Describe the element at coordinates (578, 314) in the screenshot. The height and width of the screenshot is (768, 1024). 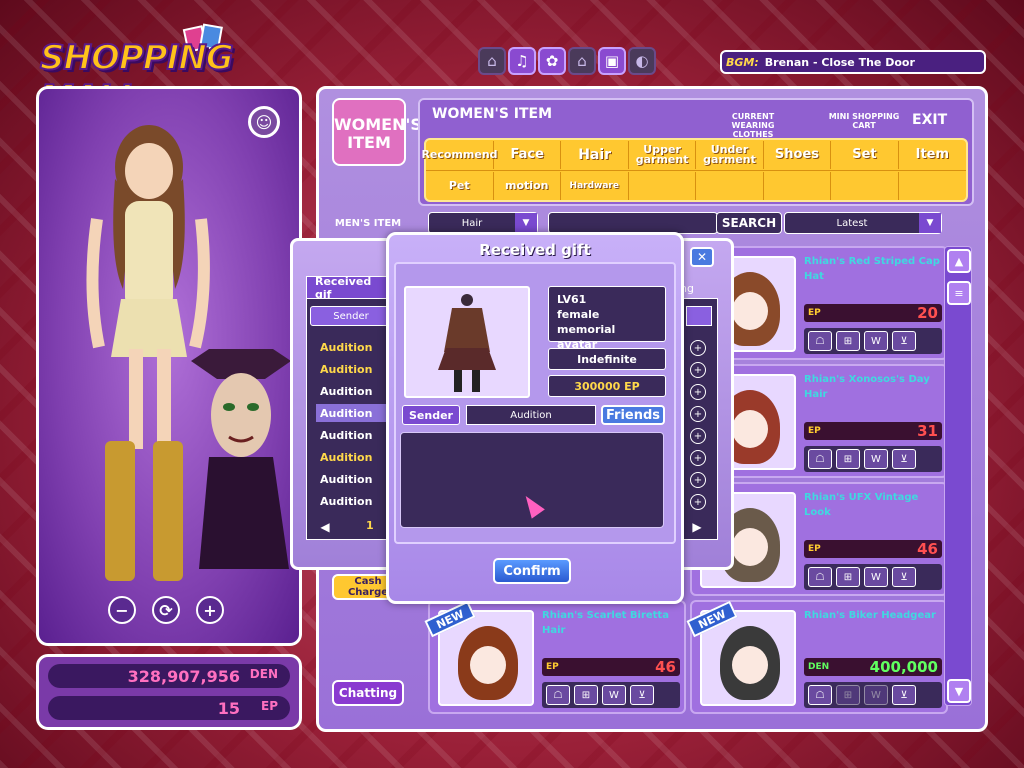
I see `gift-gender: female` at that location.